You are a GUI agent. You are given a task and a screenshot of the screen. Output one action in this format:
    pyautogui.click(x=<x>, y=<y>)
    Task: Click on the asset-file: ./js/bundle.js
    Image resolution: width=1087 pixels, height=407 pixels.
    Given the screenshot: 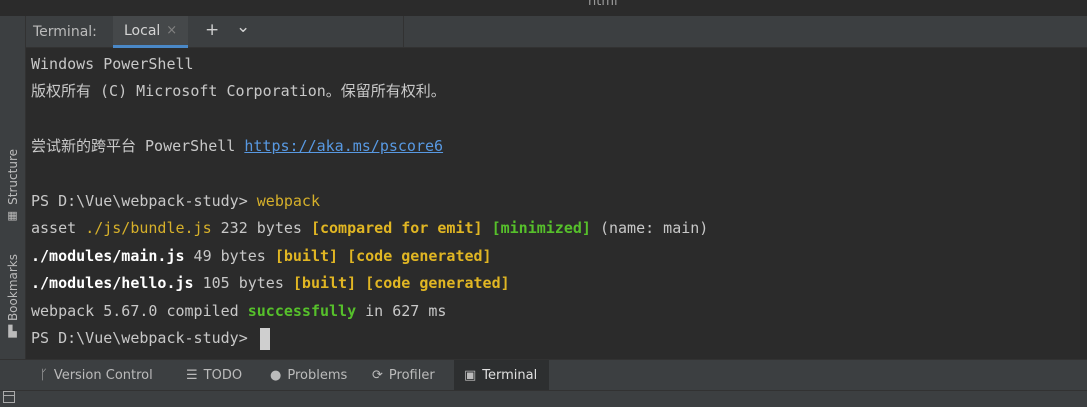 What is the action you would take?
    pyautogui.click(x=148, y=228)
    